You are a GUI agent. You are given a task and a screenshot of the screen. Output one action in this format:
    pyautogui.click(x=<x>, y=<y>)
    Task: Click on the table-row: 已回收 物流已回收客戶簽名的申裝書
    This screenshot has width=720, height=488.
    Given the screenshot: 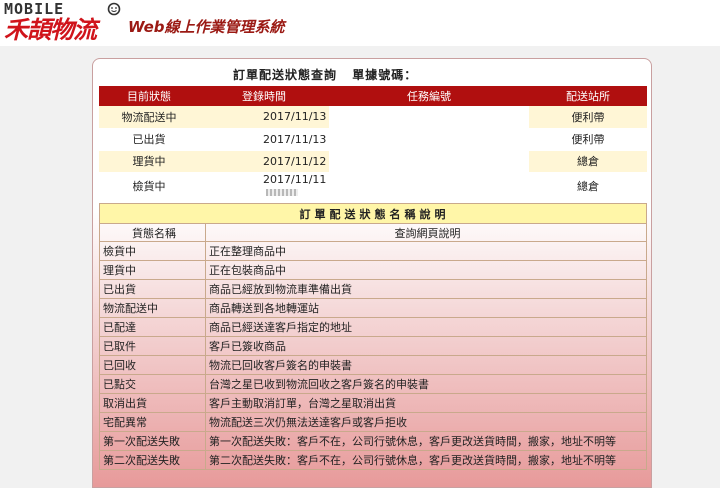 What is the action you would take?
    pyautogui.click(x=373, y=365)
    